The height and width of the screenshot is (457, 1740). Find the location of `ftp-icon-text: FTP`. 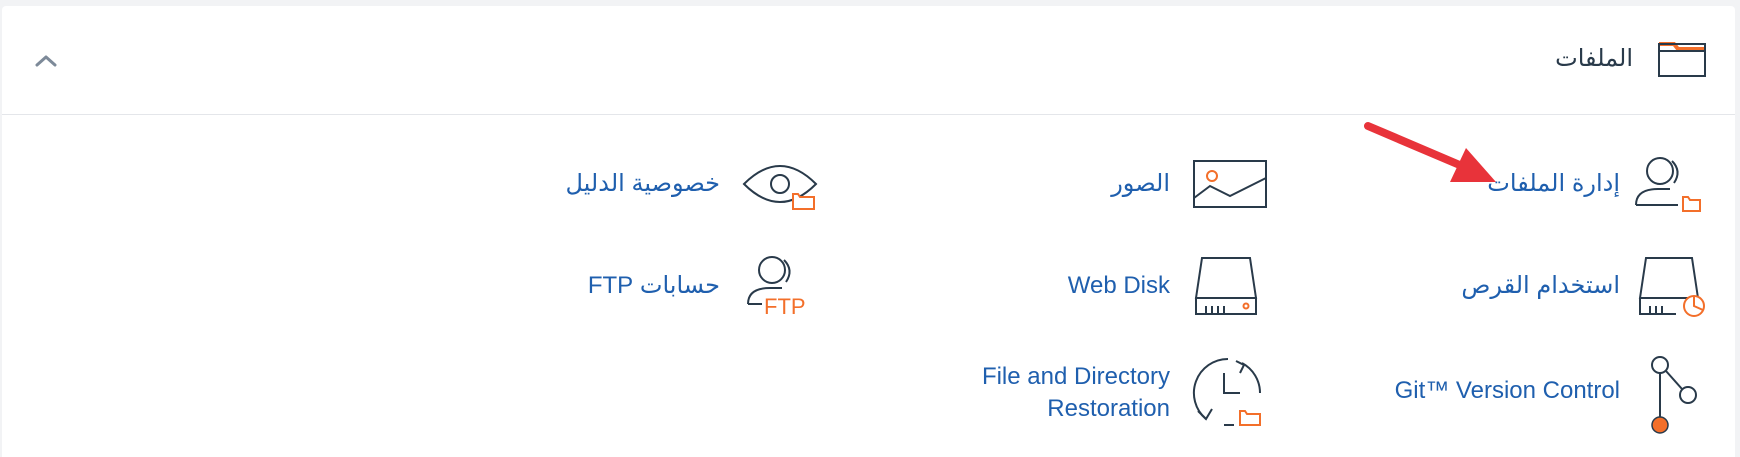

ftp-icon-text: FTP is located at coordinates (785, 306).